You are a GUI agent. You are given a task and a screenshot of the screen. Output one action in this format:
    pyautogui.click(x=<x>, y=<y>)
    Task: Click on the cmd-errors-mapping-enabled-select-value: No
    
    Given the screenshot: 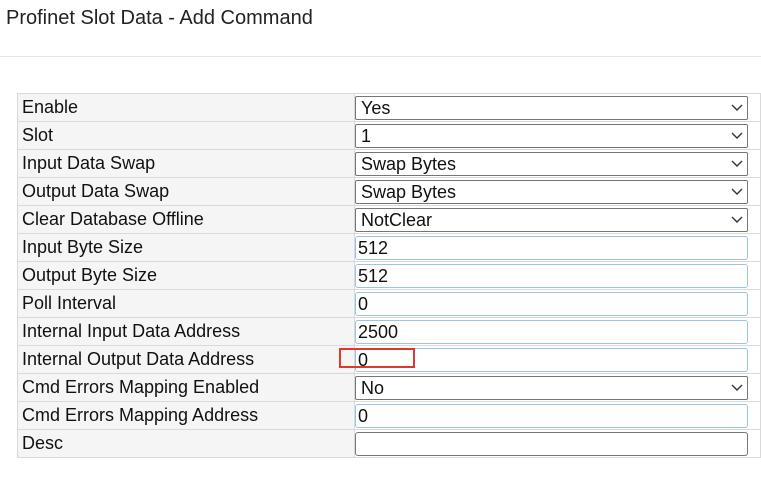 What is the action you would take?
    pyautogui.click(x=373, y=387)
    